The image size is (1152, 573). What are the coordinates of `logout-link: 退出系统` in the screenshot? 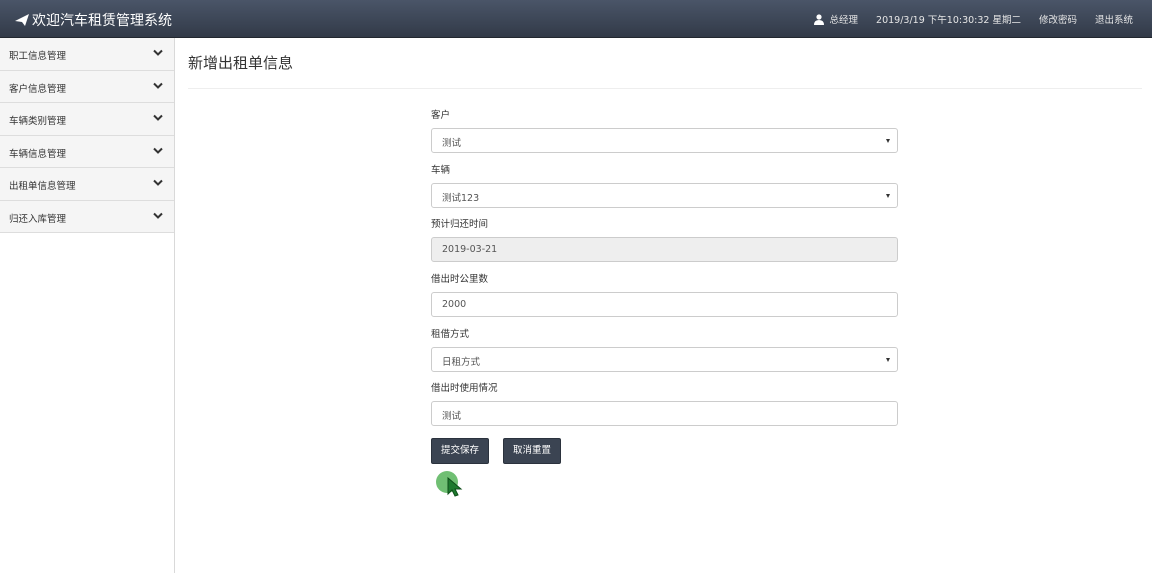 It's located at (1114, 19).